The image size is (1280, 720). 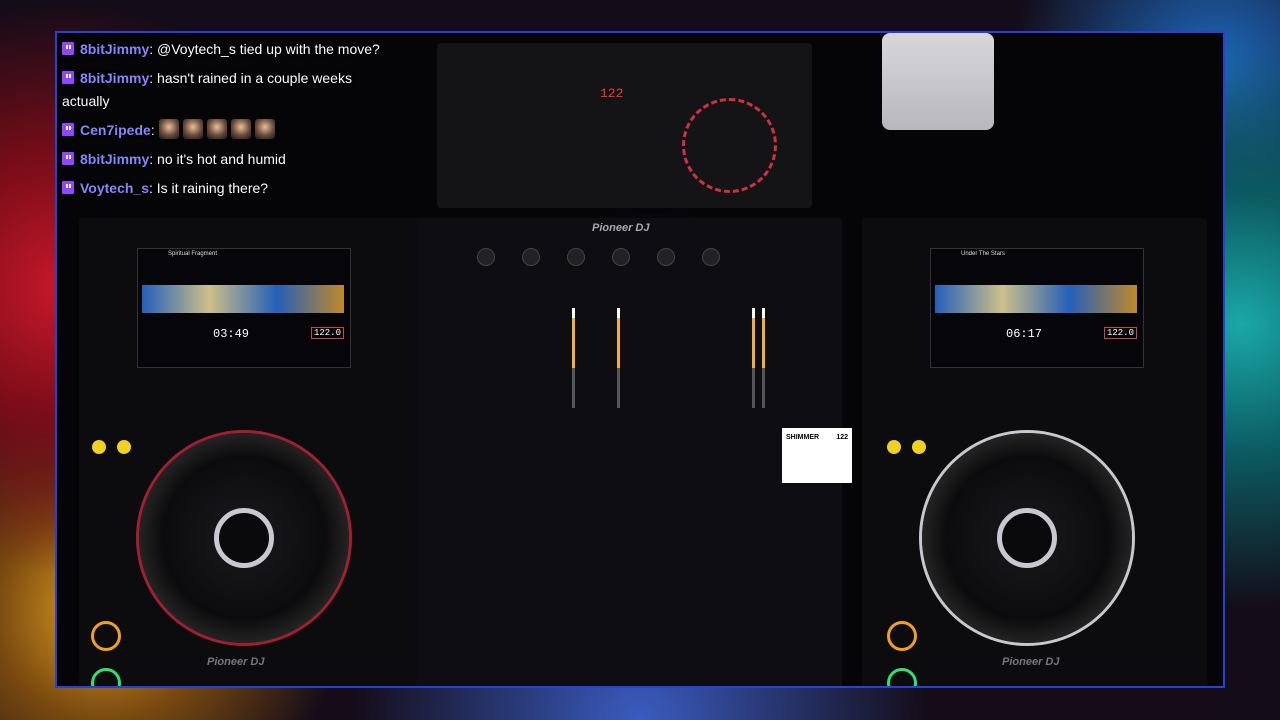 What do you see at coordinates (1120, 333) in the screenshot?
I see `deck-right-bpm: 122.0` at bounding box center [1120, 333].